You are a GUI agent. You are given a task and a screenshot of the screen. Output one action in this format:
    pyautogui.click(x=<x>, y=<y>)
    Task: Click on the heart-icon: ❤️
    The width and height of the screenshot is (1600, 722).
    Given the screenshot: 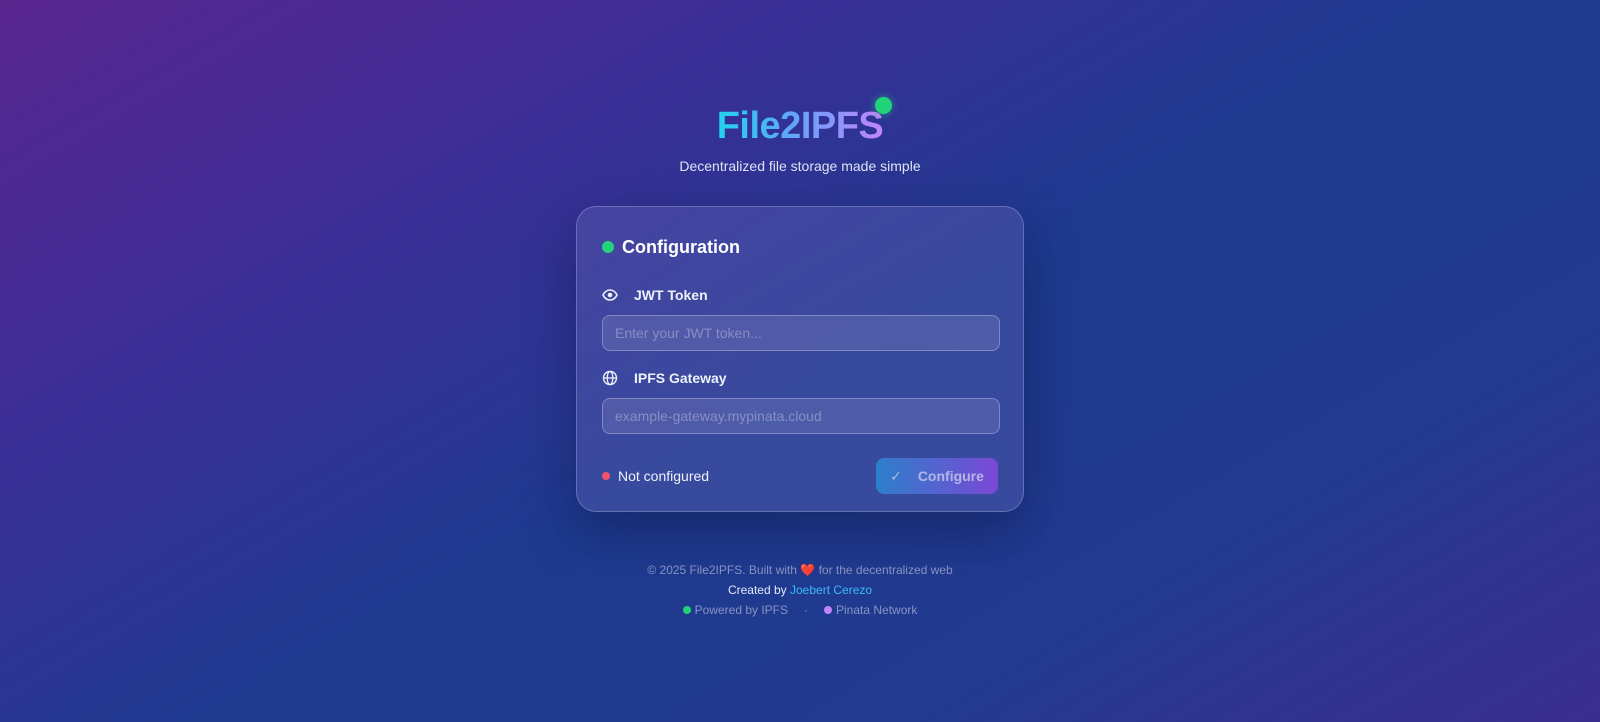 What is the action you would take?
    pyautogui.click(x=808, y=570)
    